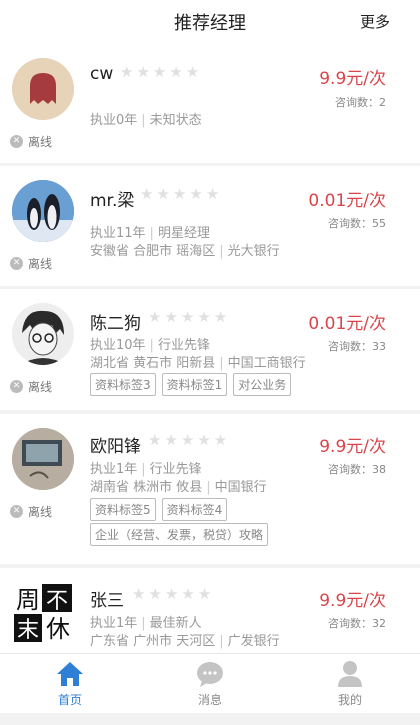 This screenshot has height=725, width=420. What do you see at coordinates (357, 623) in the screenshot?
I see `consult-count: 咨询数：32` at bounding box center [357, 623].